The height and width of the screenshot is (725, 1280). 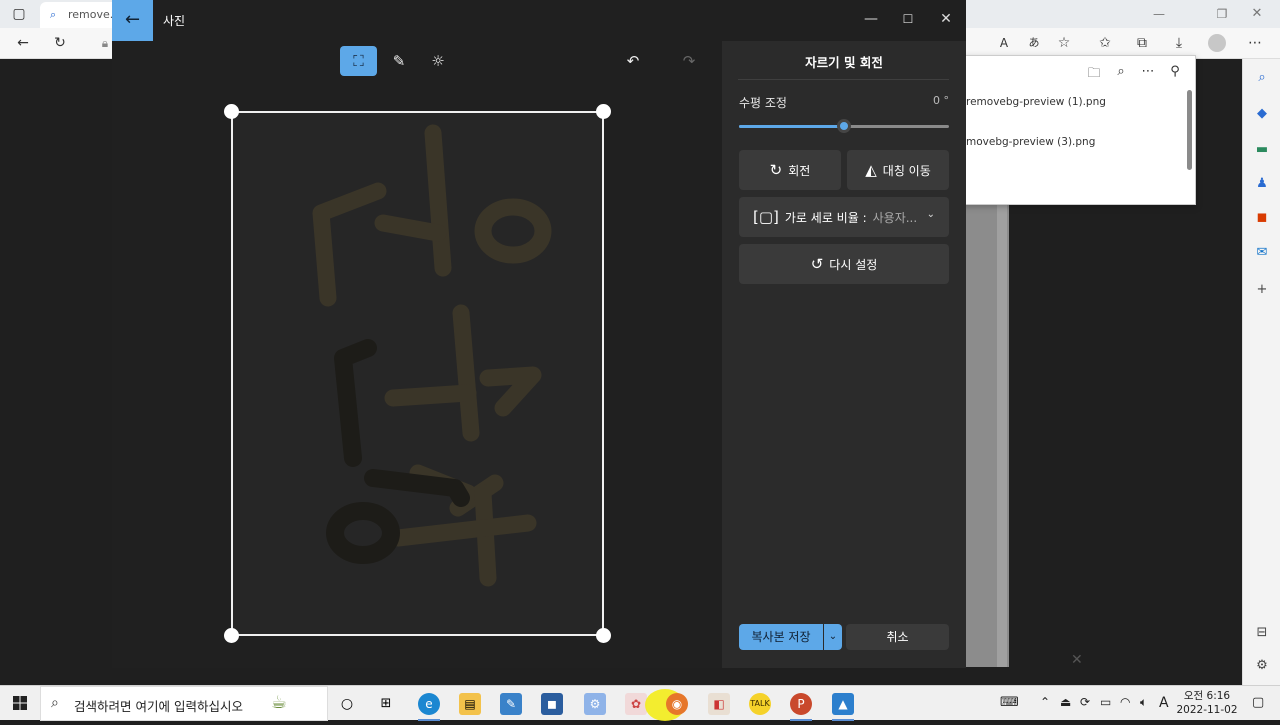 I want to click on back-button: ←, so click(x=132, y=20).